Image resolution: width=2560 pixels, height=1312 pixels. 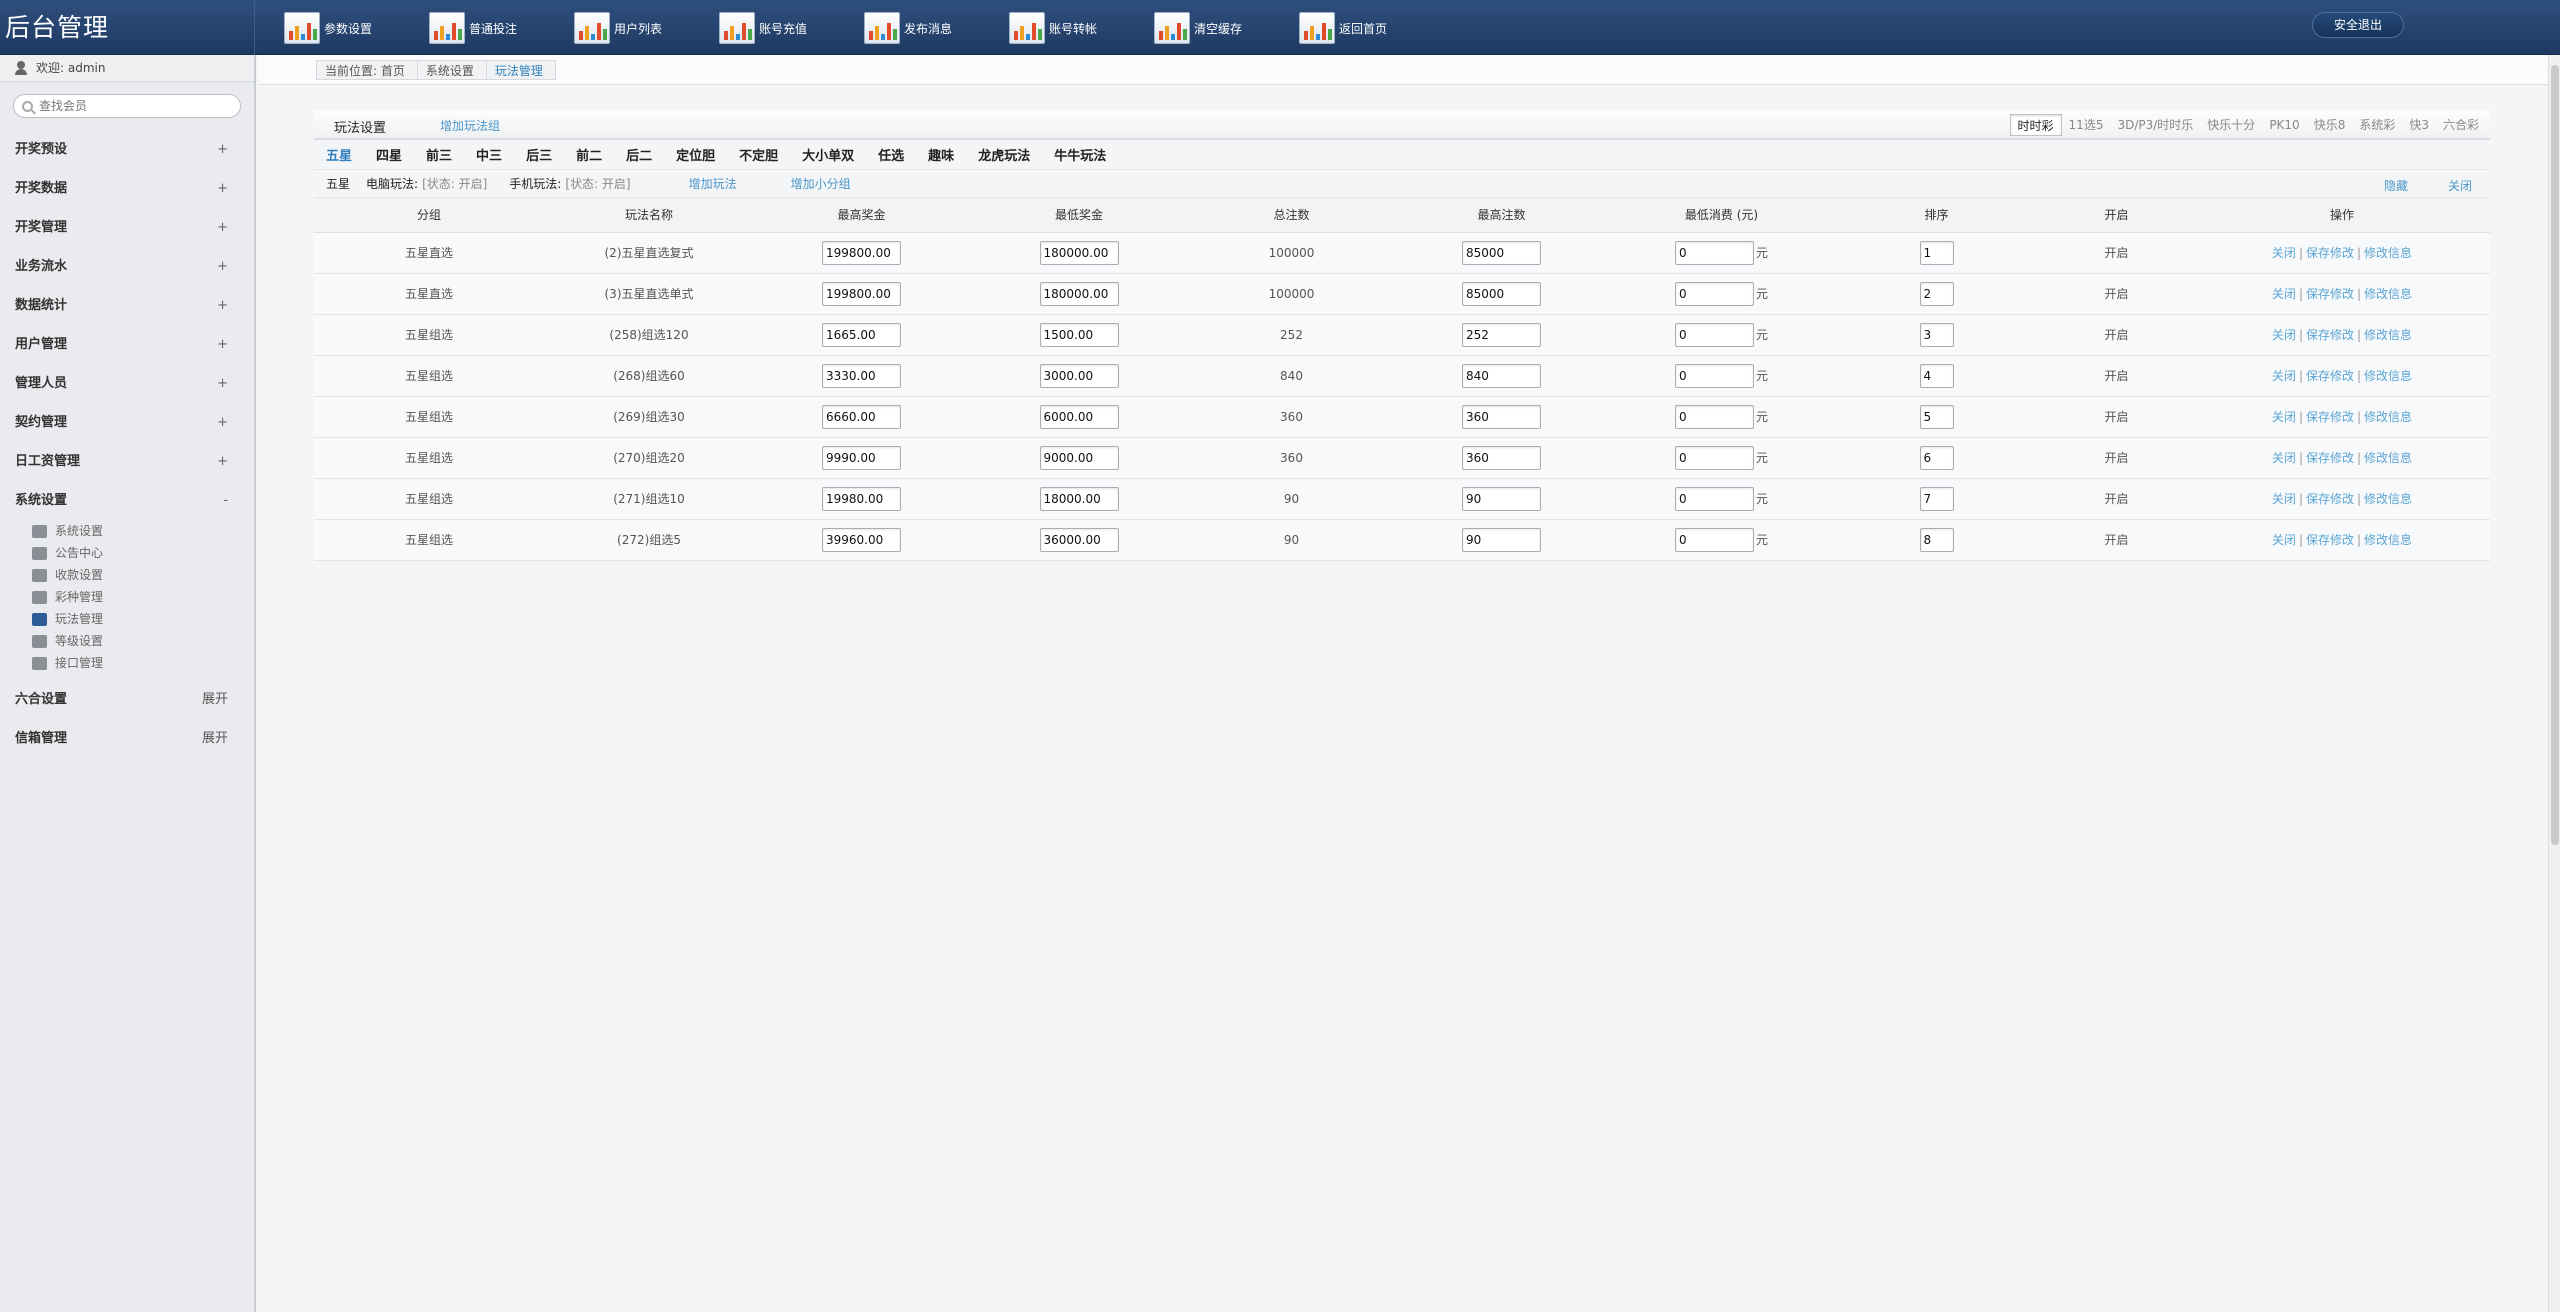 What do you see at coordinates (2555, 455) in the screenshot?
I see `scrollbar-thumb` at bounding box center [2555, 455].